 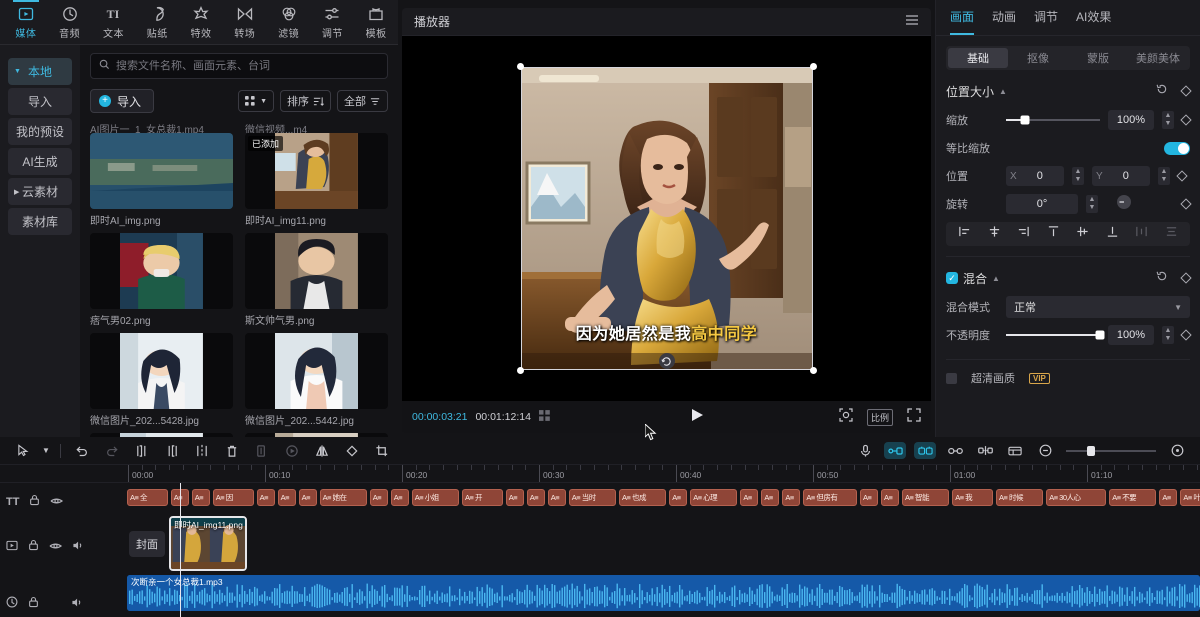 What do you see at coordinates (147, 497) in the screenshot?
I see `text-clip: A≡ 全` at bounding box center [147, 497].